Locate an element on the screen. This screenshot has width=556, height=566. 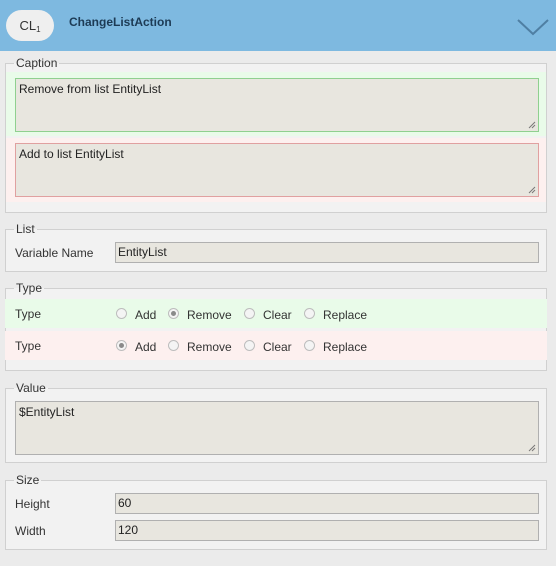
caption-new-text: Remove from list EntityList is located at coordinates (90, 89).